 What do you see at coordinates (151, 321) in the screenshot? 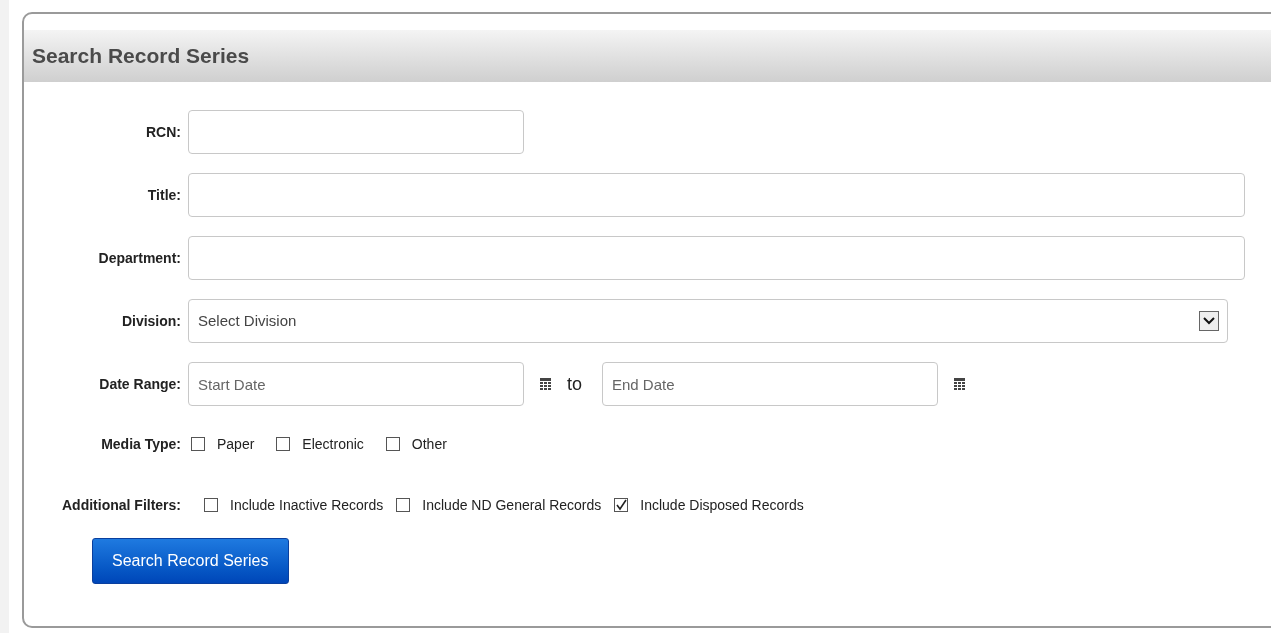
I see `field-label: Division:` at bounding box center [151, 321].